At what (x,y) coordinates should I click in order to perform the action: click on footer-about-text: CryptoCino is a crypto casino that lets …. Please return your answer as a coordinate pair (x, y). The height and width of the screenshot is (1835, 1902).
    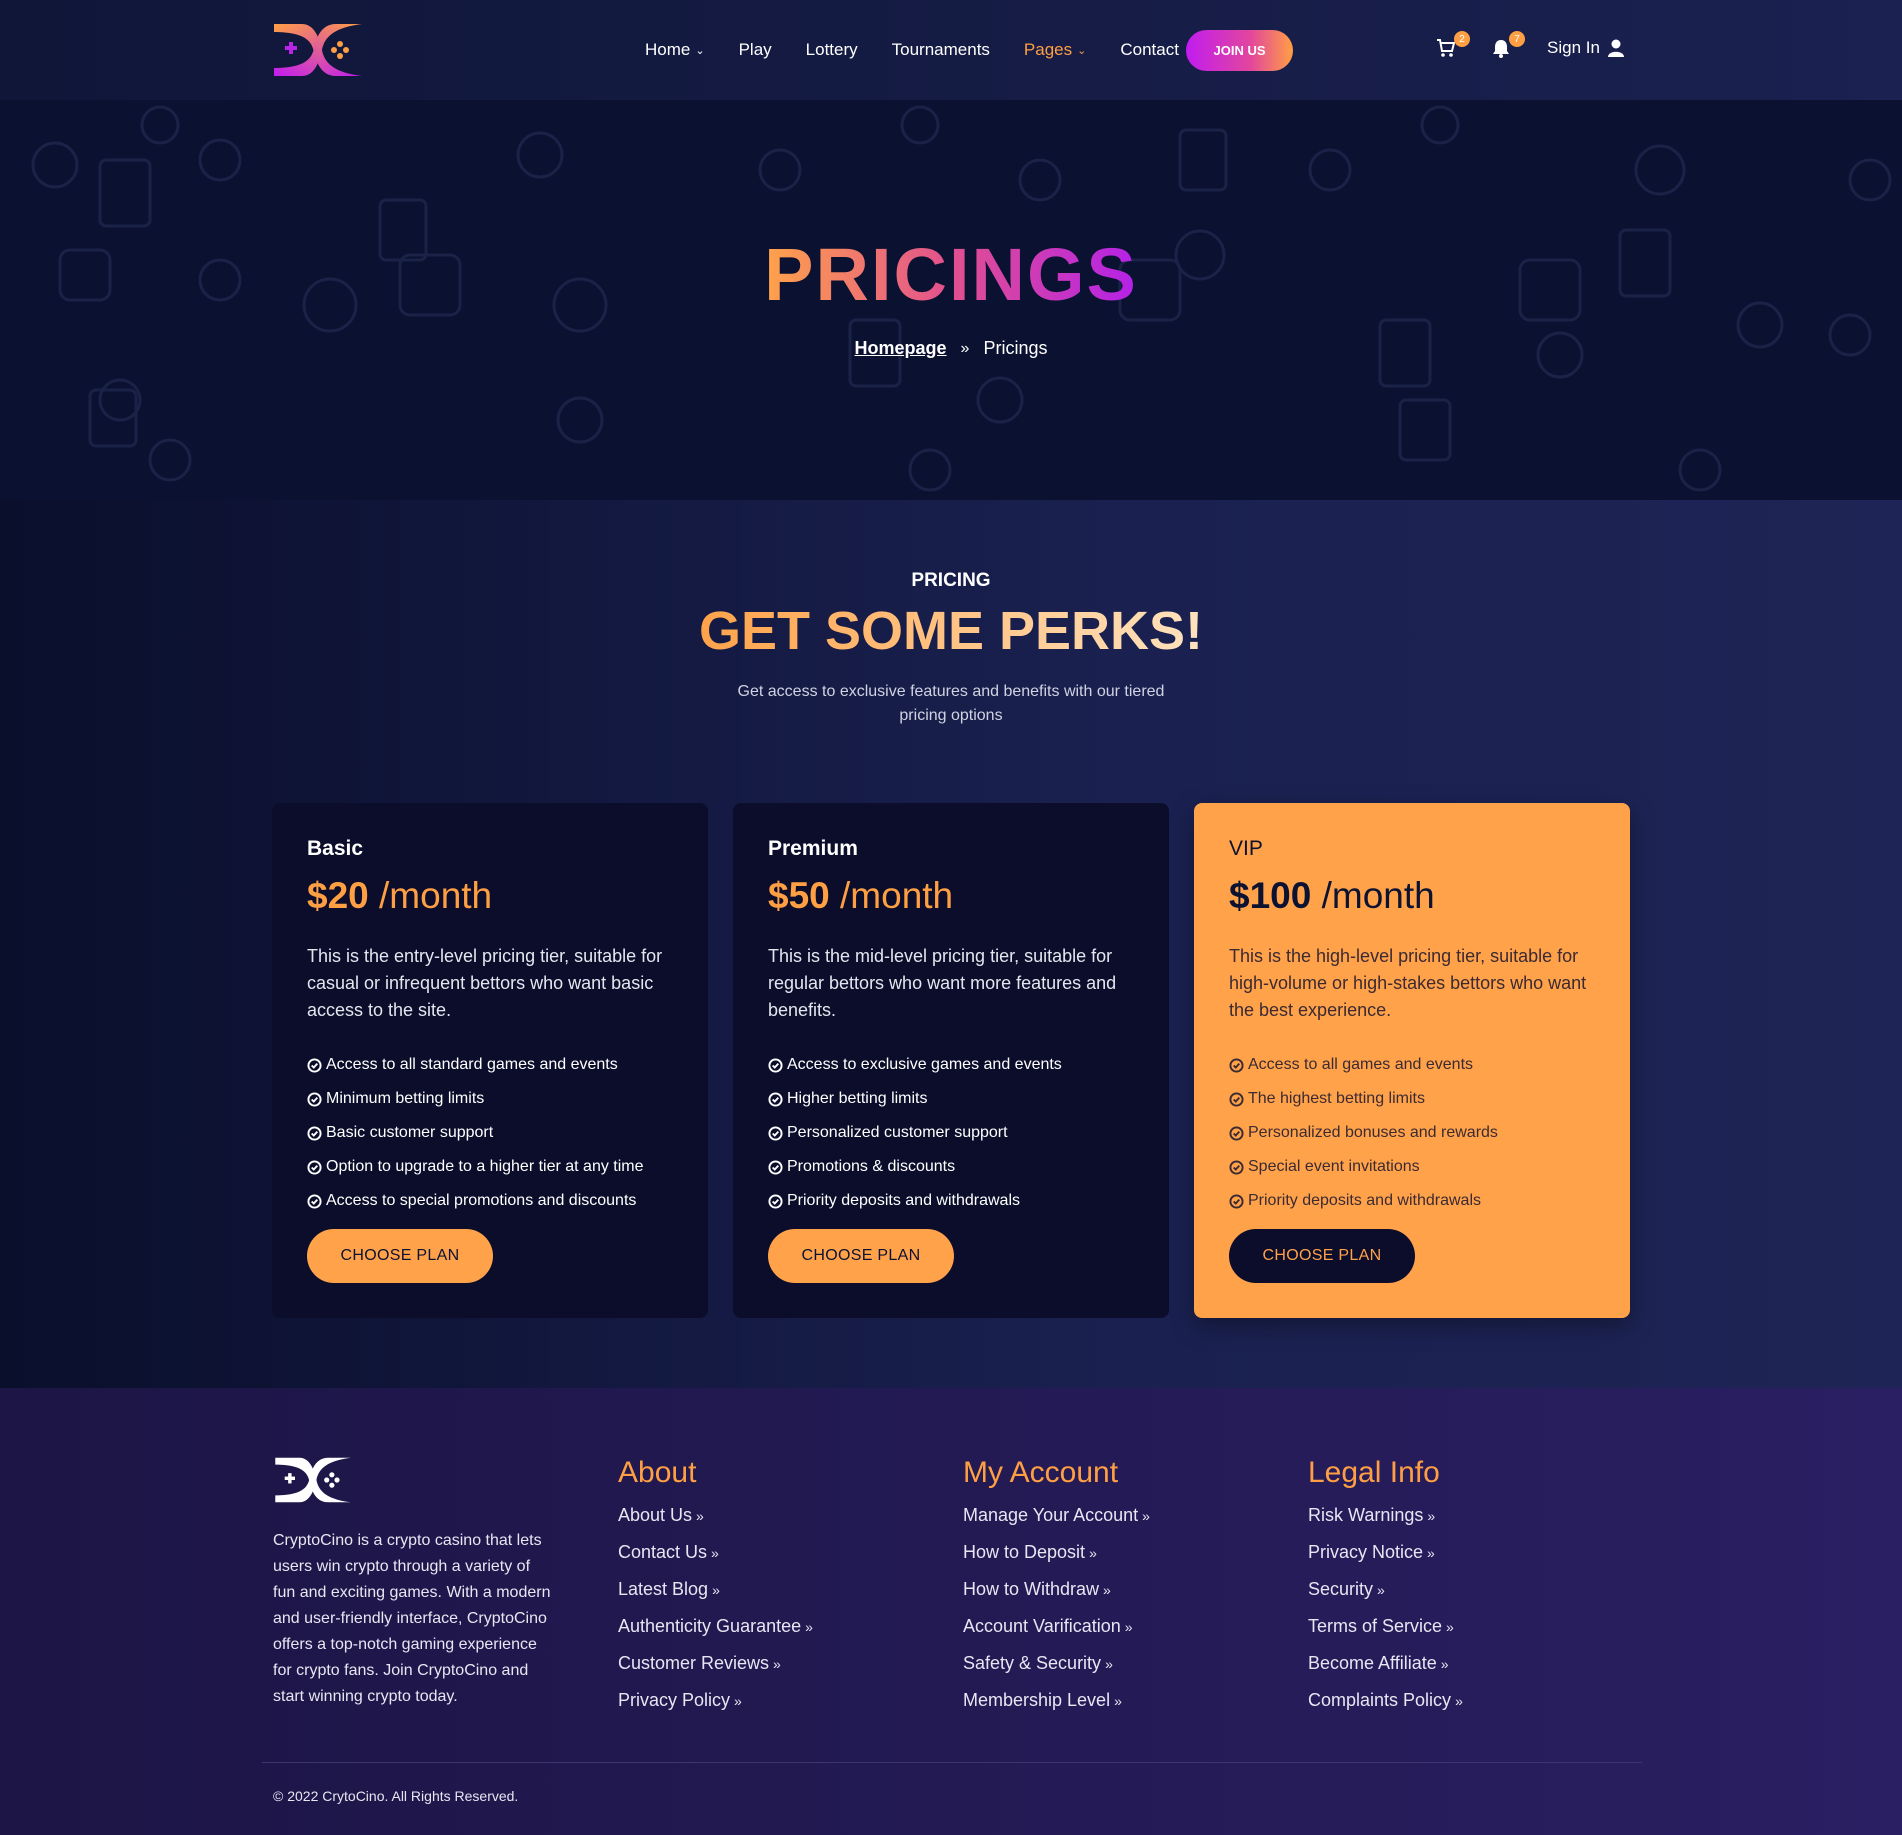
    Looking at the image, I should click on (412, 1618).